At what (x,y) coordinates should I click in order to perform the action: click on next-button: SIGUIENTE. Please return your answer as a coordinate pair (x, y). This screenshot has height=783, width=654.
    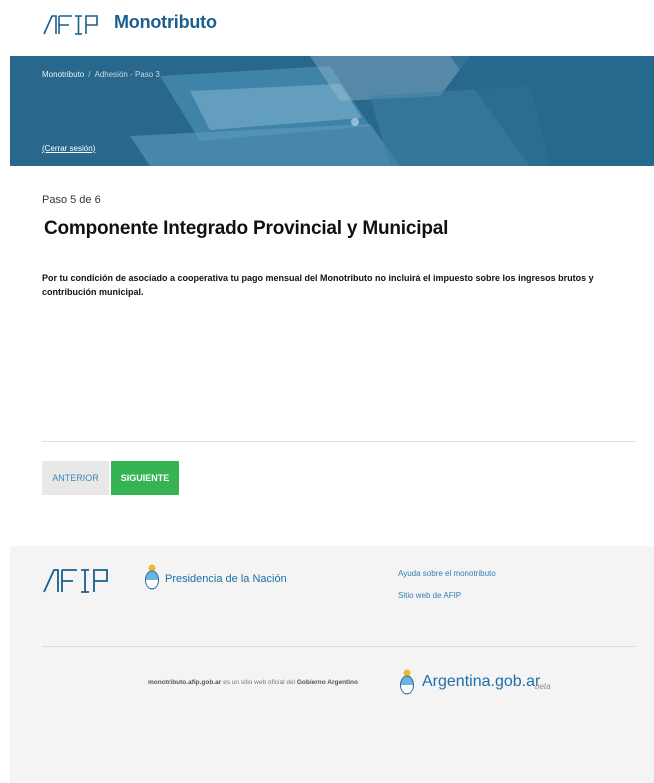
    Looking at the image, I should click on (145, 478).